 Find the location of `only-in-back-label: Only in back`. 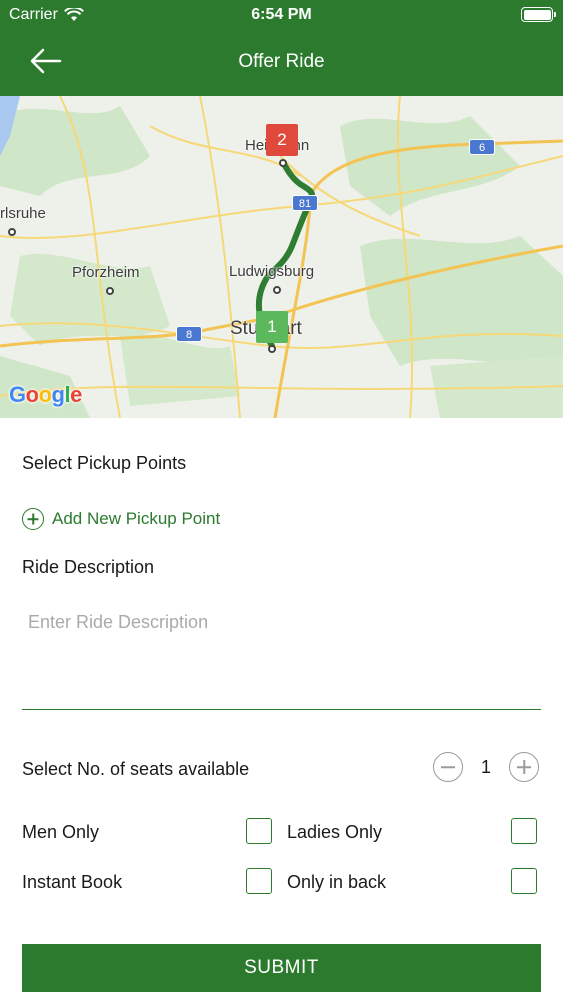

only-in-back-label: Only in back is located at coordinates (337, 882).